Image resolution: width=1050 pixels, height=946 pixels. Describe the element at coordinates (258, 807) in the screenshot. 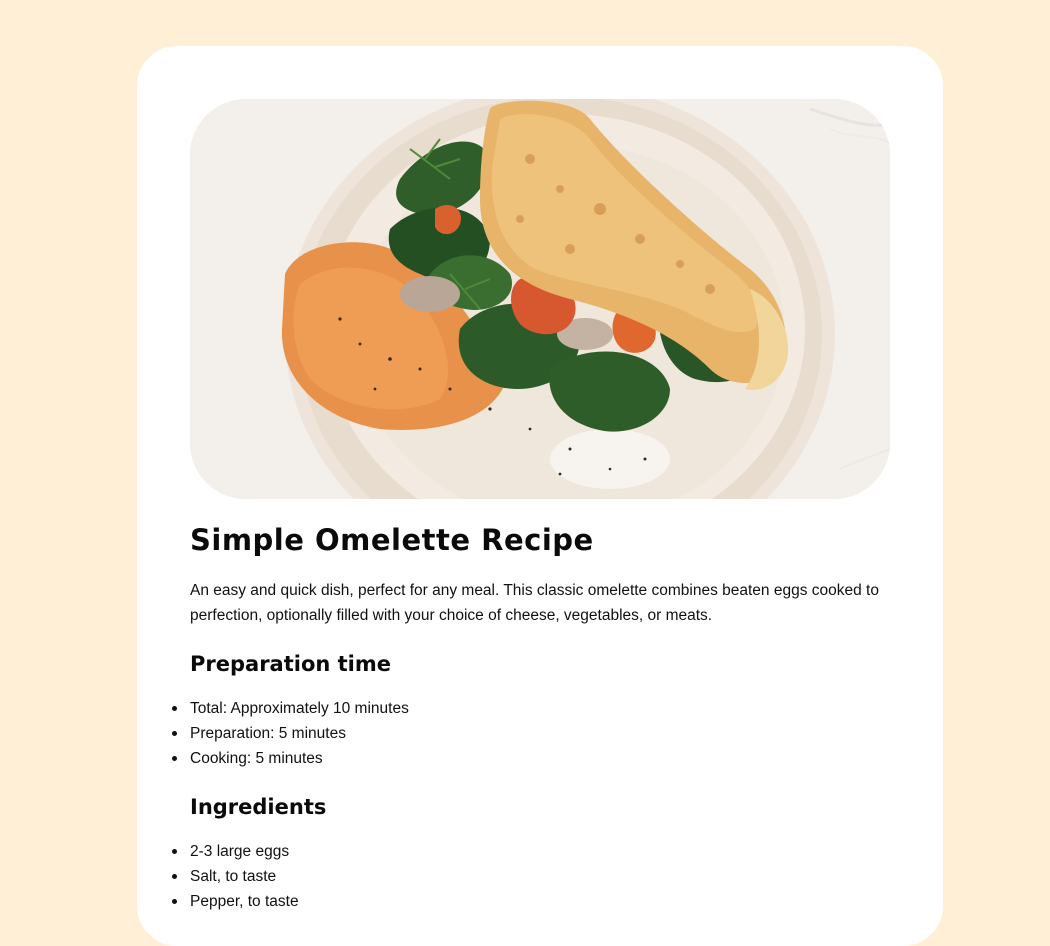

I see `ingredients-heading: Ingredients` at that location.